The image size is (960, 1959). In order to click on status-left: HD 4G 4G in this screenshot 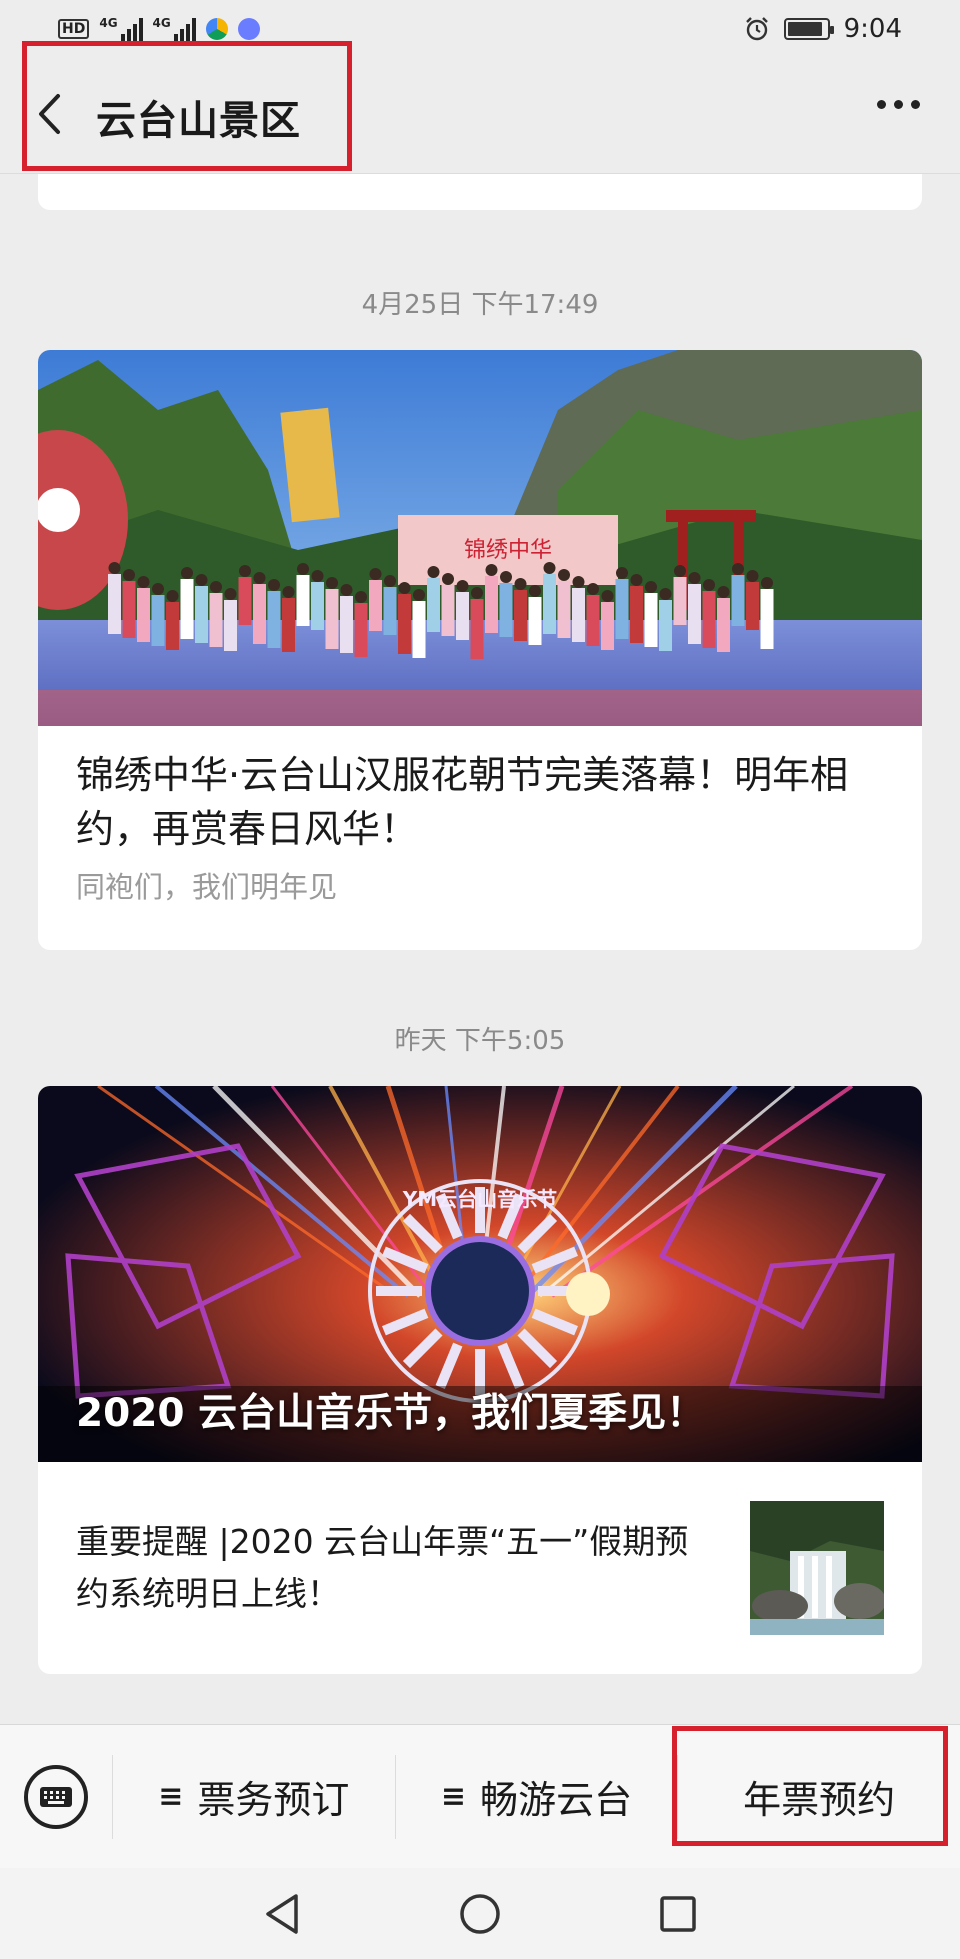, I will do `click(159, 29)`.